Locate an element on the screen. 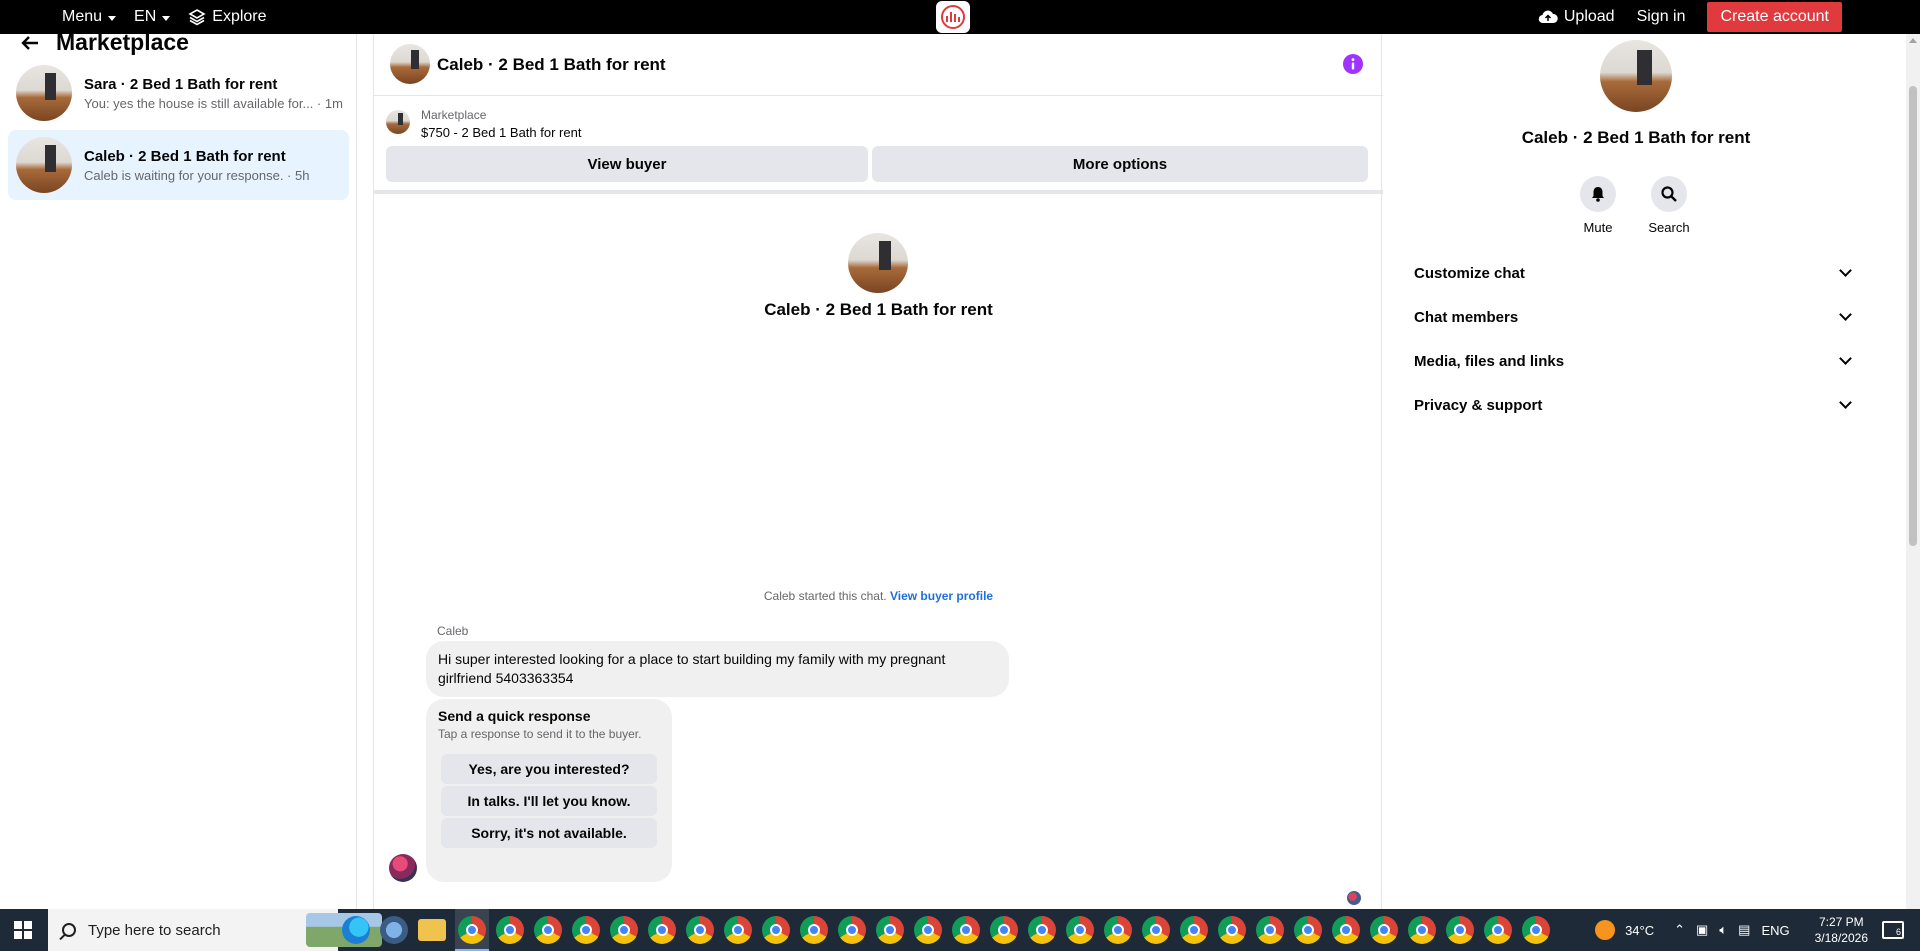  menu-dropdown: Menu is located at coordinates (89, 17).